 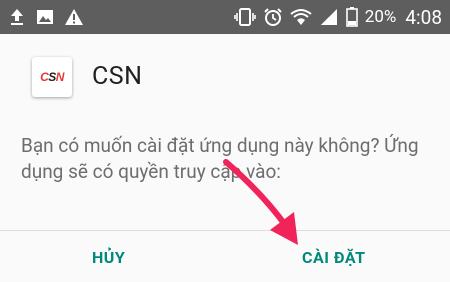 I want to click on divider, so click(x=225, y=230).